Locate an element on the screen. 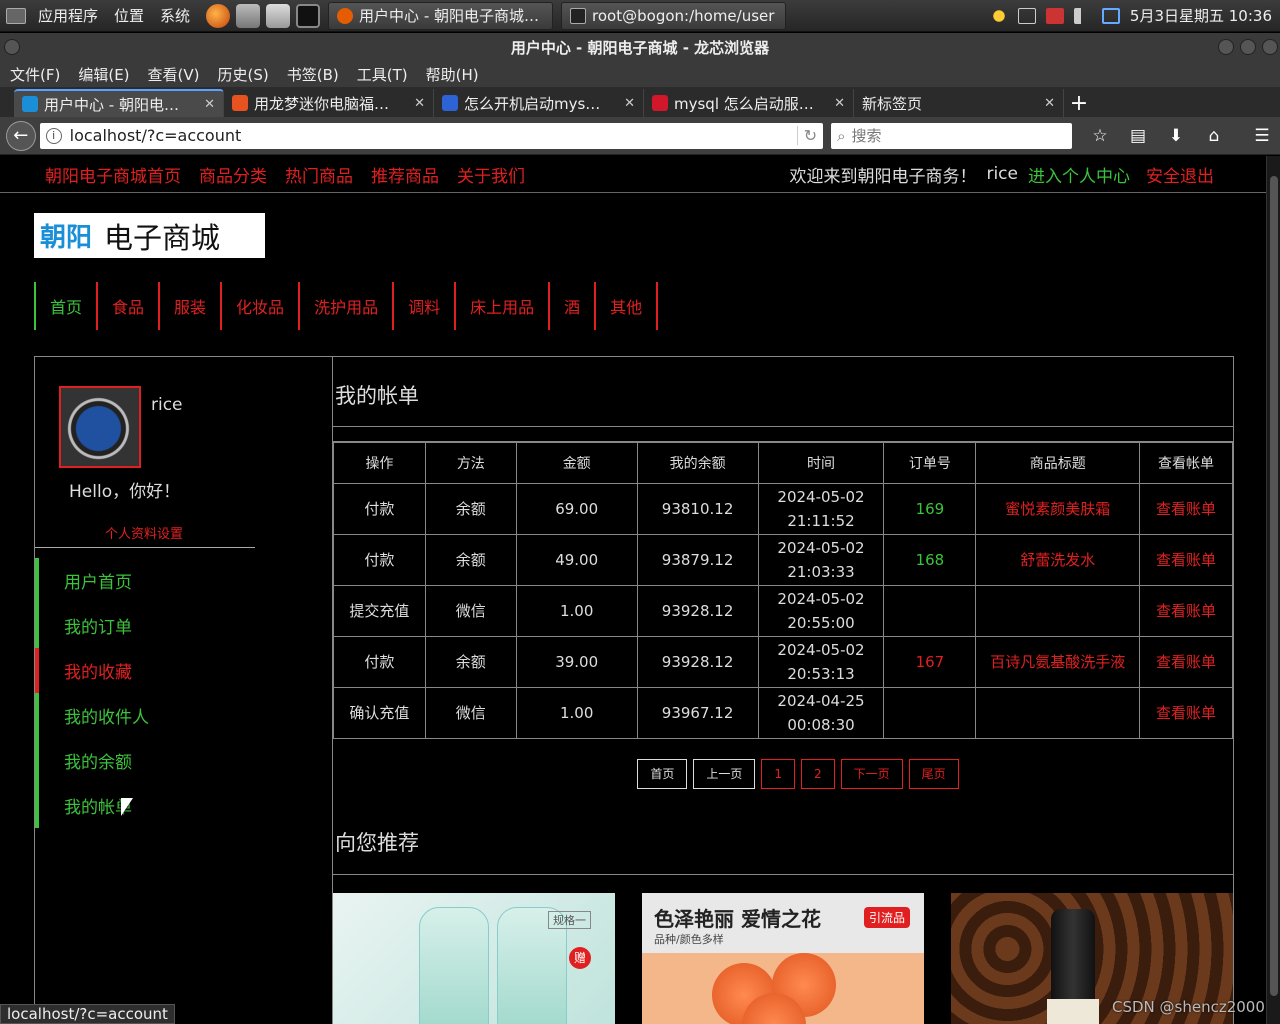 This screenshot has height=1024, width=1280. site-logo: 朝阳 电子商城 is located at coordinates (149, 235).